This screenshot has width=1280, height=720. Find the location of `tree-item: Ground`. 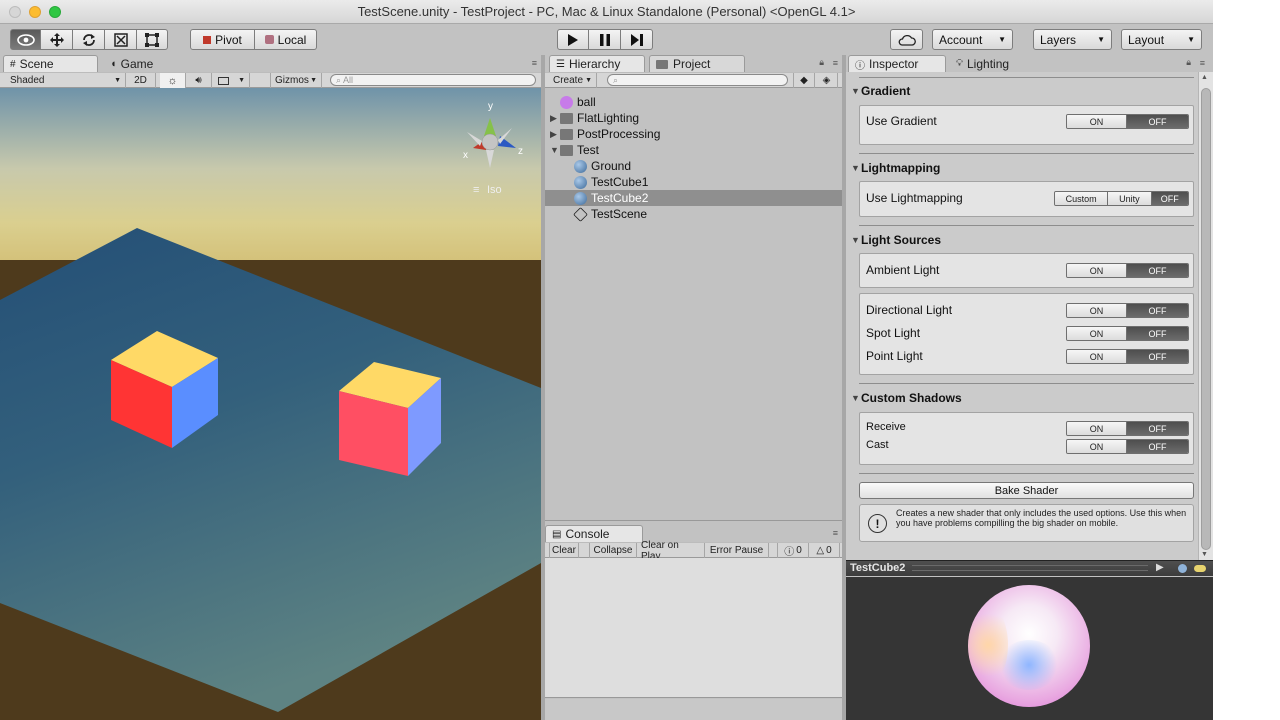

tree-item: Ground is located at coordinates (693, 166).